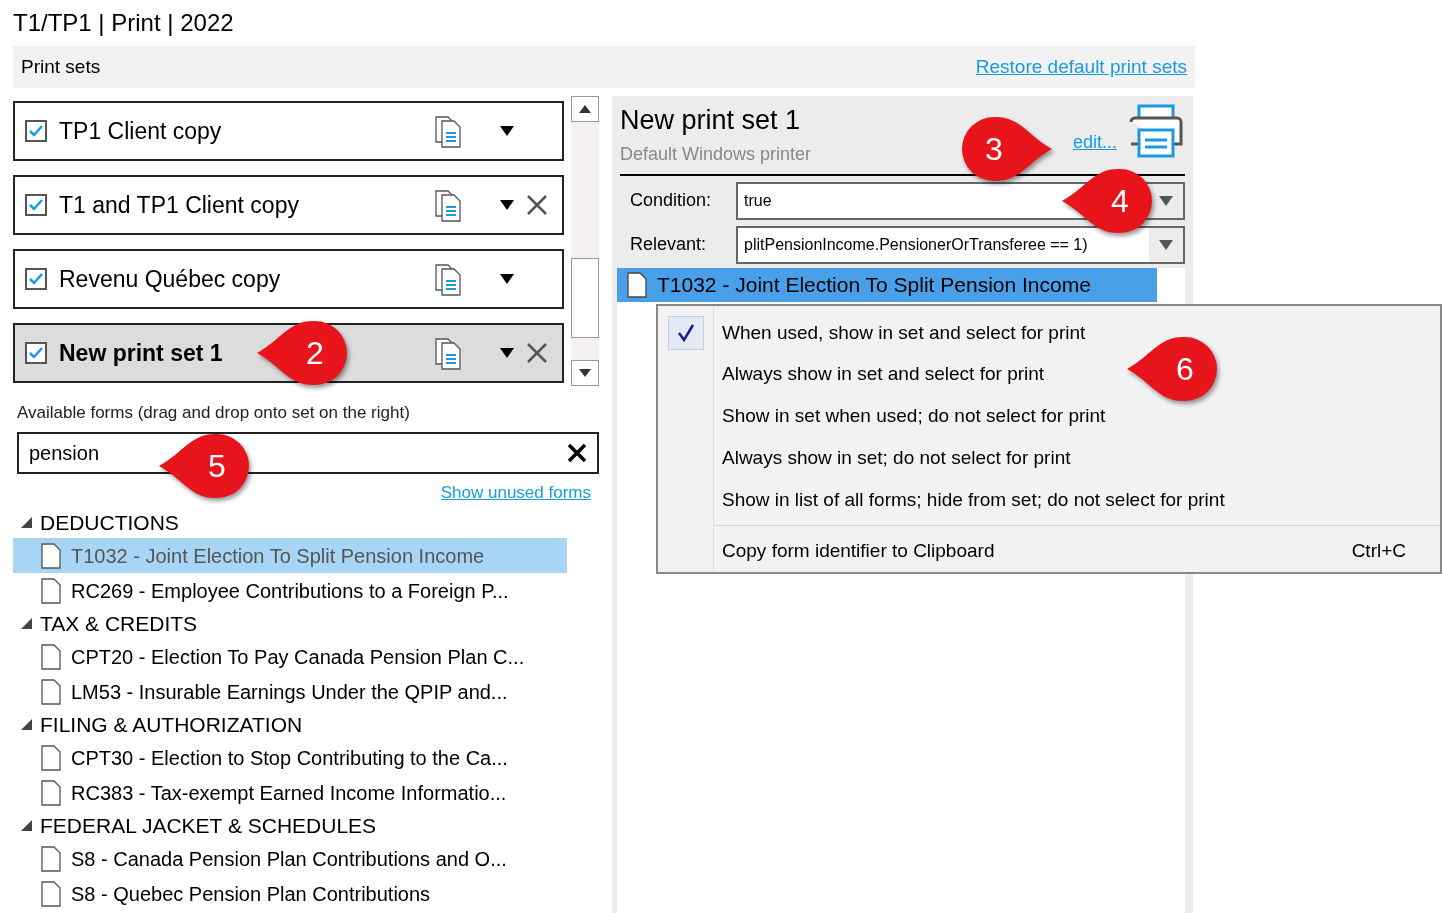  Describe the element at coordinates (119, 623) in the screenshot. I see `group-label: TAX & CREDITS` at that location.